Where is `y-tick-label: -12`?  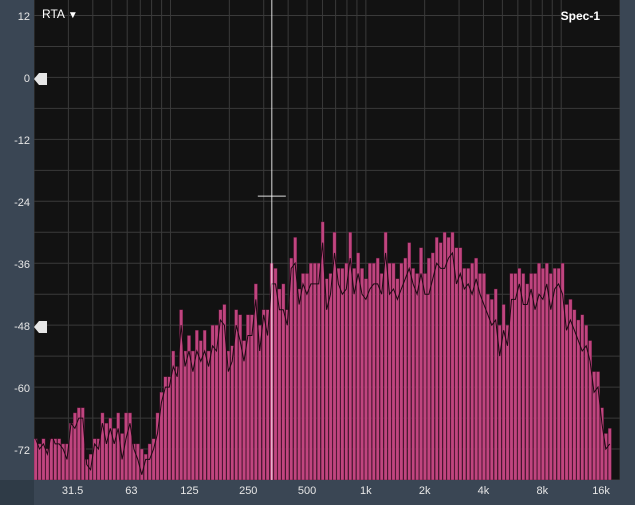 y-tick-label: -12 is located at coordinates (22, 141).